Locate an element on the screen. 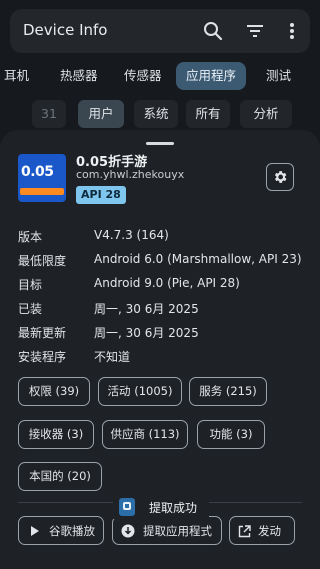 This screenshot has height=569, width=320. app-title: Device Info is located at coordinates (65, 30).